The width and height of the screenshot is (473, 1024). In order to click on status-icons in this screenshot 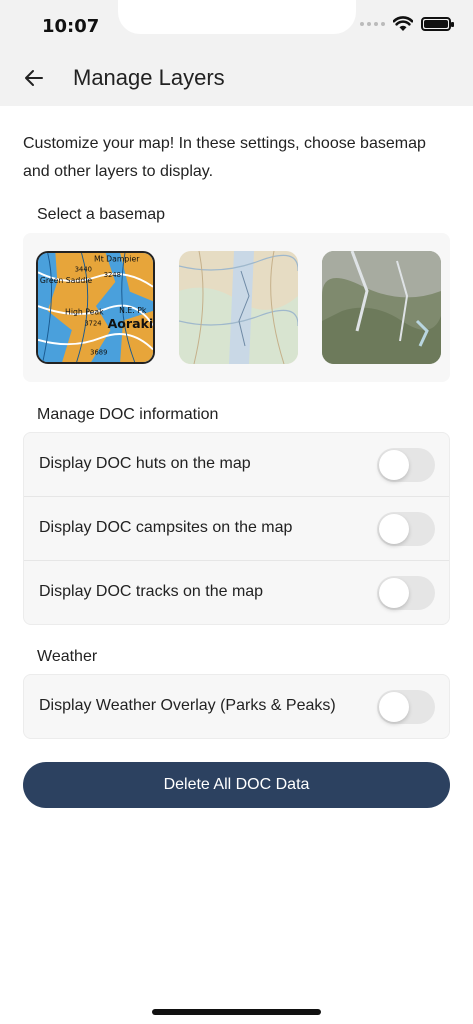, I will do `click(407, 24)`.